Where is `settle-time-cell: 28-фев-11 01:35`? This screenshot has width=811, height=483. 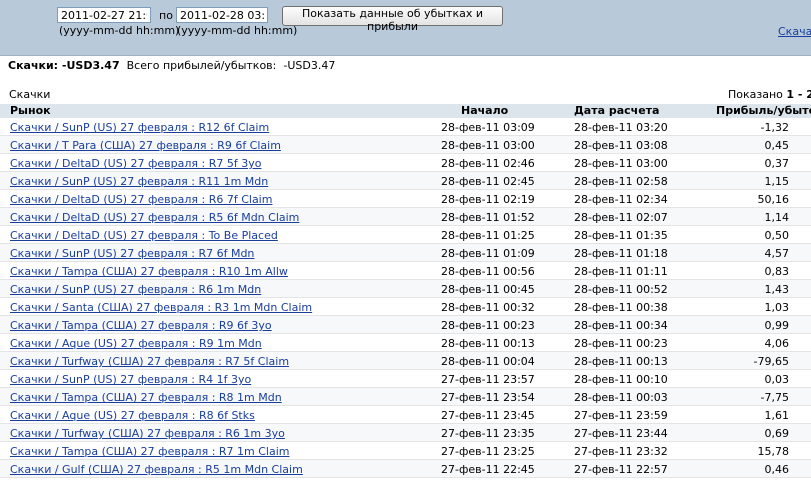
settle-time-cell: 28-фев-11 01:35 is located at coordinates (621, 235).